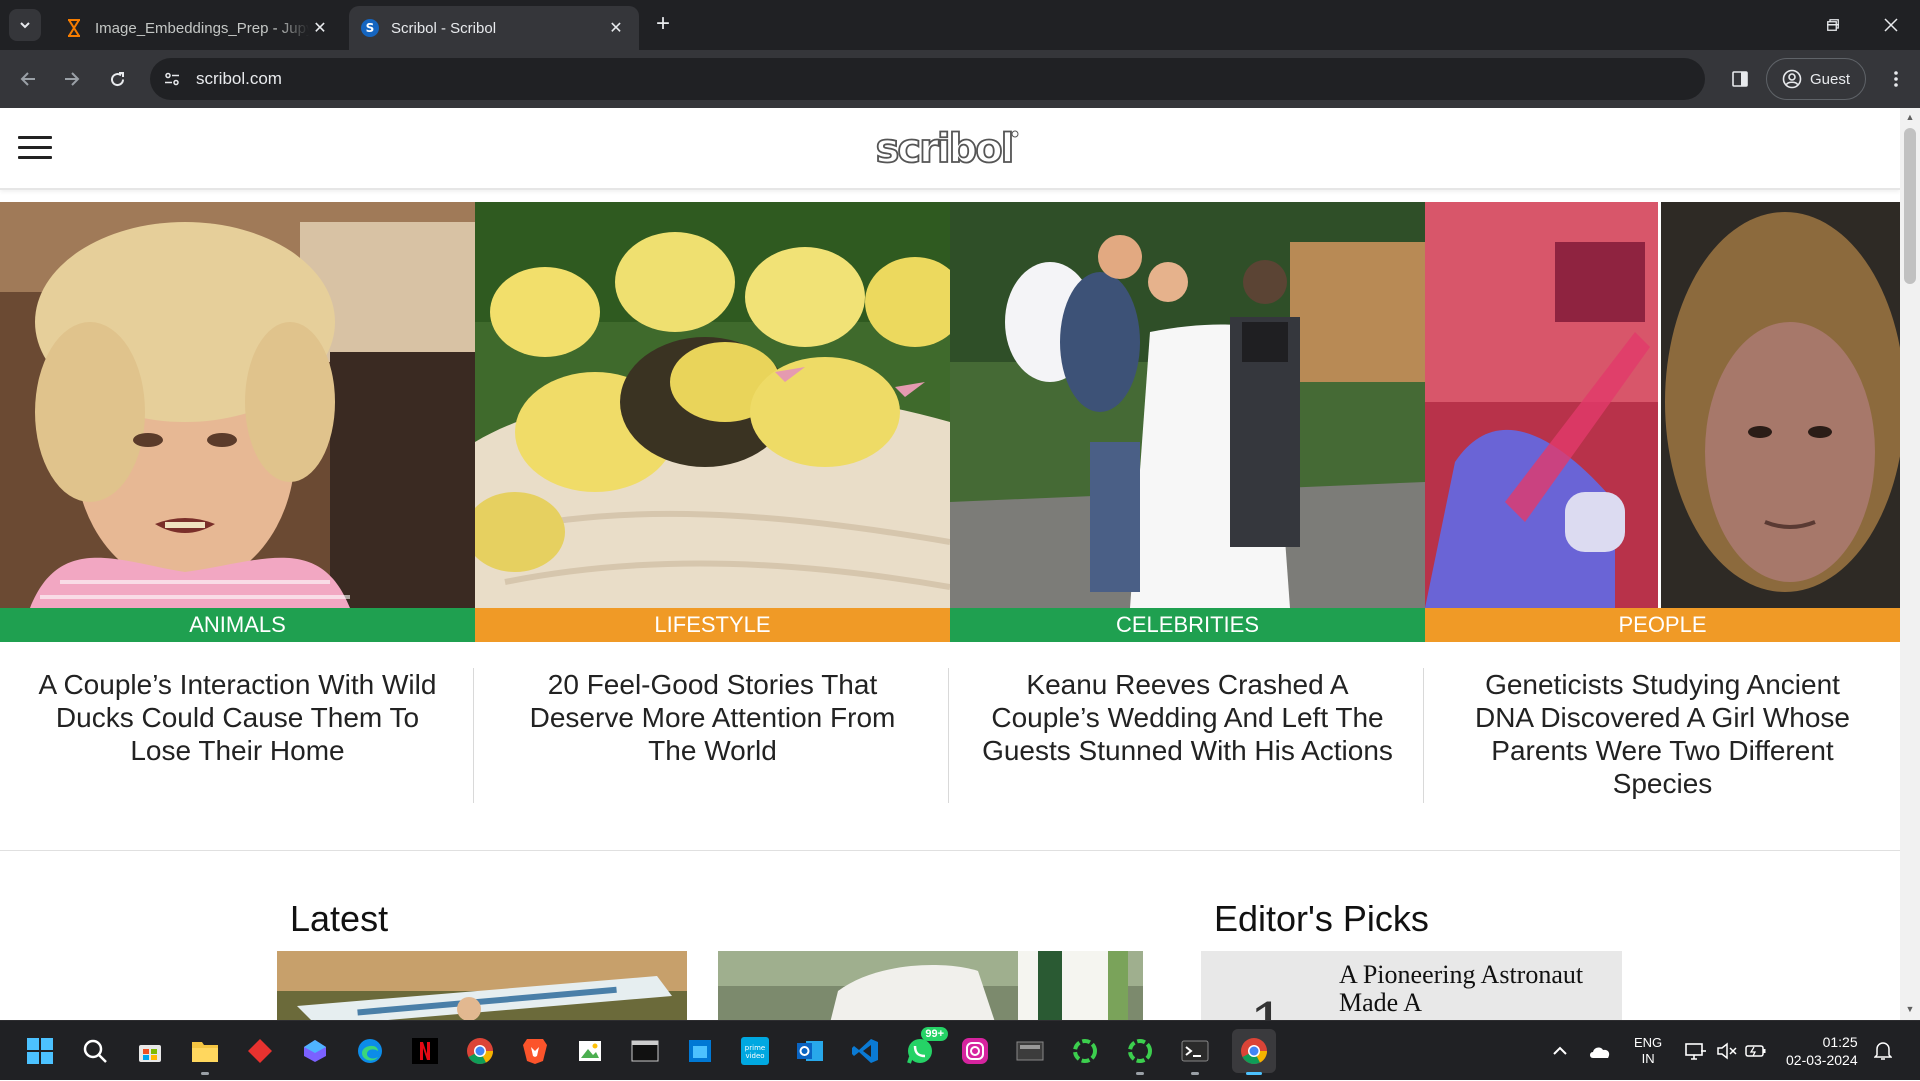 The height and width of the screenshot is (1081, 1920). What do you see at coordinates (370, 1051) in the screenshot?
I see `edge-icon` at bounding box center [370, 1051].